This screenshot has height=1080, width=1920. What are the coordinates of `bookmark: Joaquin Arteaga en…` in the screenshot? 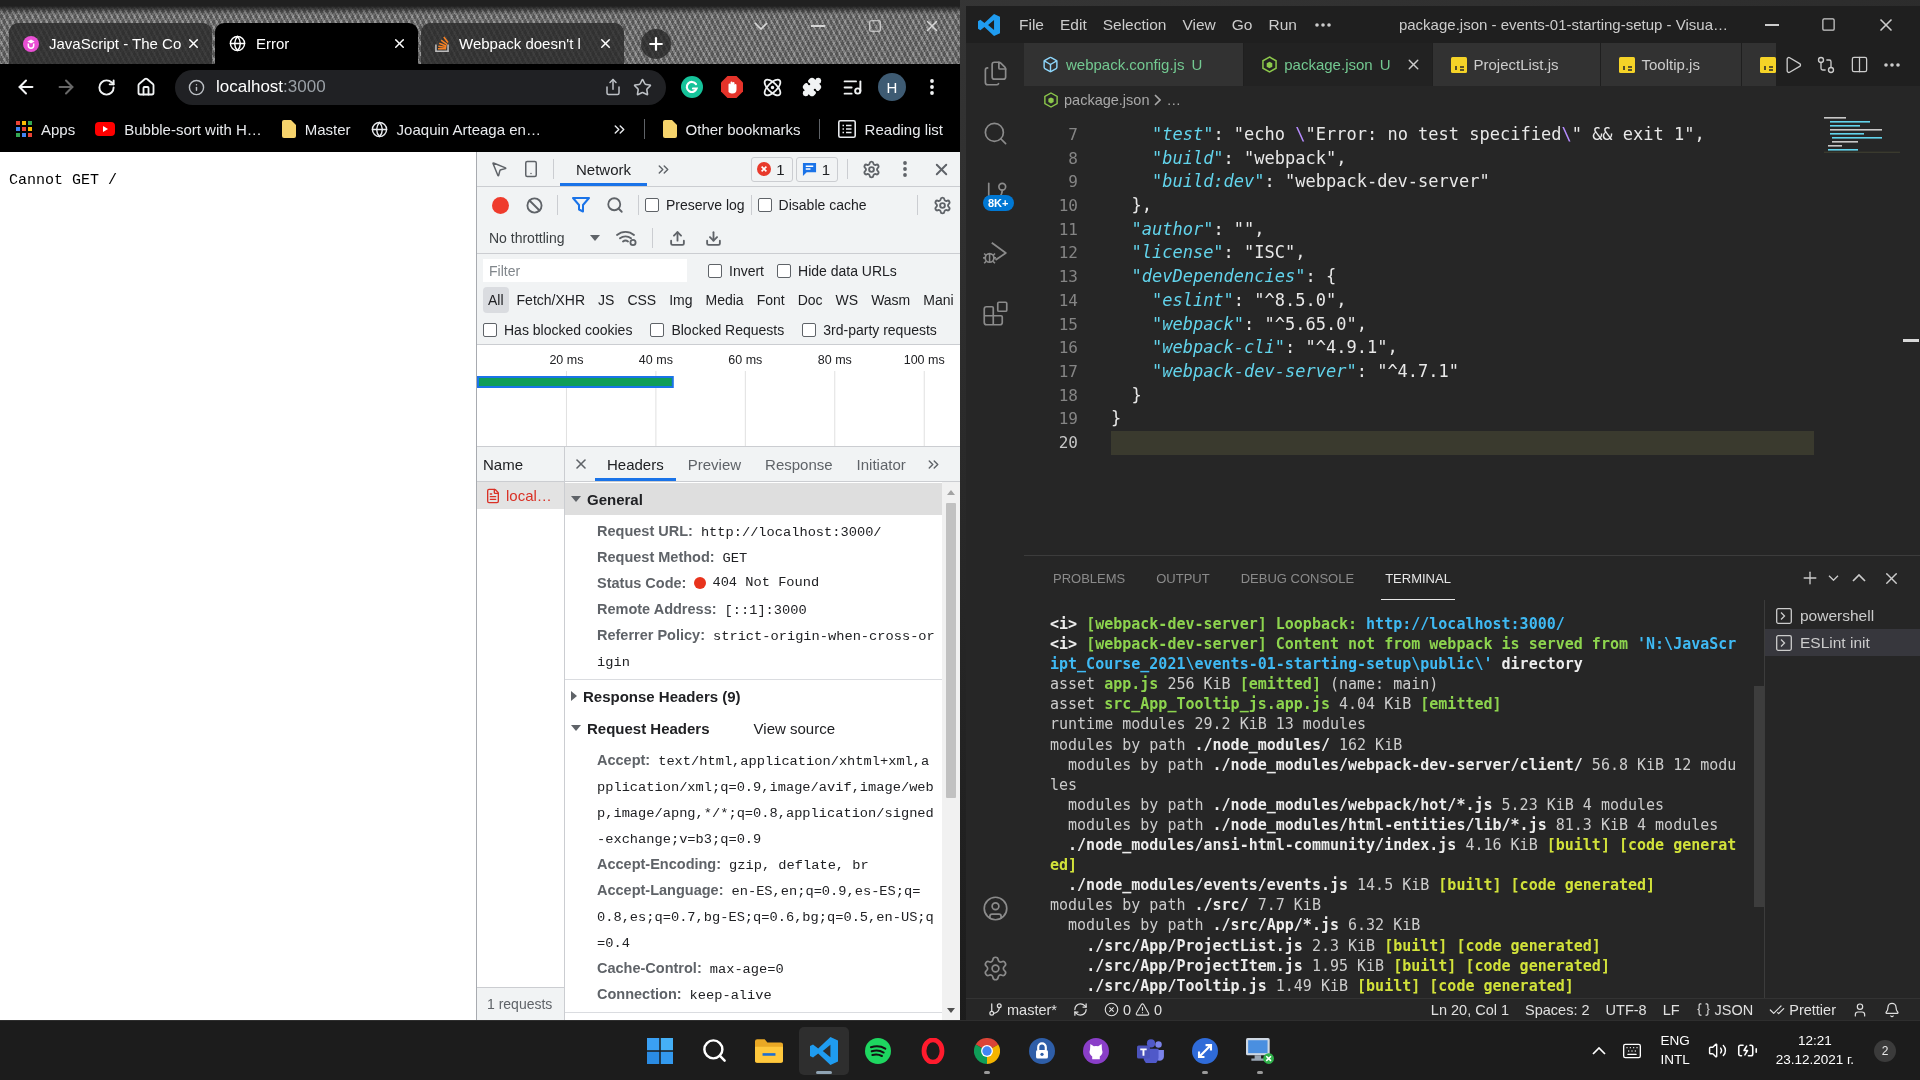 It's located at (455, 129).